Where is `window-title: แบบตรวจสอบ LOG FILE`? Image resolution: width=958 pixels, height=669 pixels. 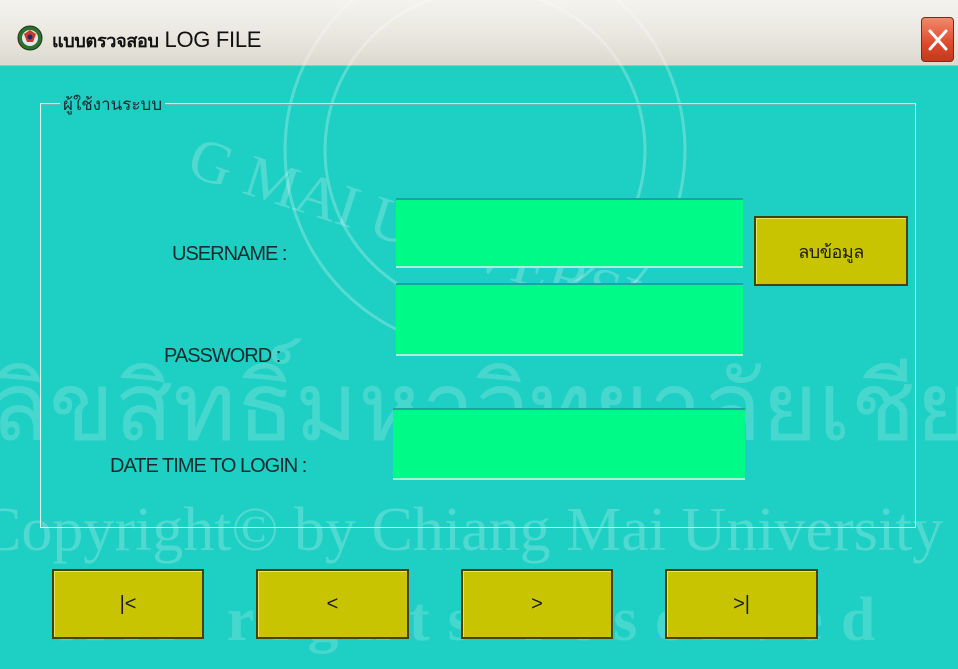
window-title: แบบตรวจสอบ LOG FILE is located at coordinates (156, 40).